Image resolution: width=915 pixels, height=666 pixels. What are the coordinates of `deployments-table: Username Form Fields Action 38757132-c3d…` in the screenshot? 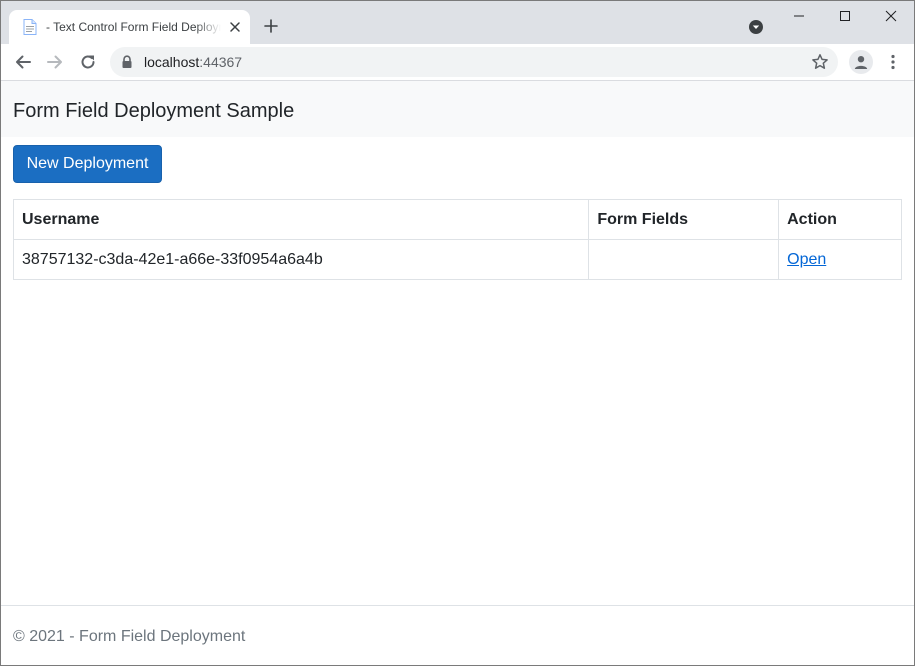 It's located at (457, 239).